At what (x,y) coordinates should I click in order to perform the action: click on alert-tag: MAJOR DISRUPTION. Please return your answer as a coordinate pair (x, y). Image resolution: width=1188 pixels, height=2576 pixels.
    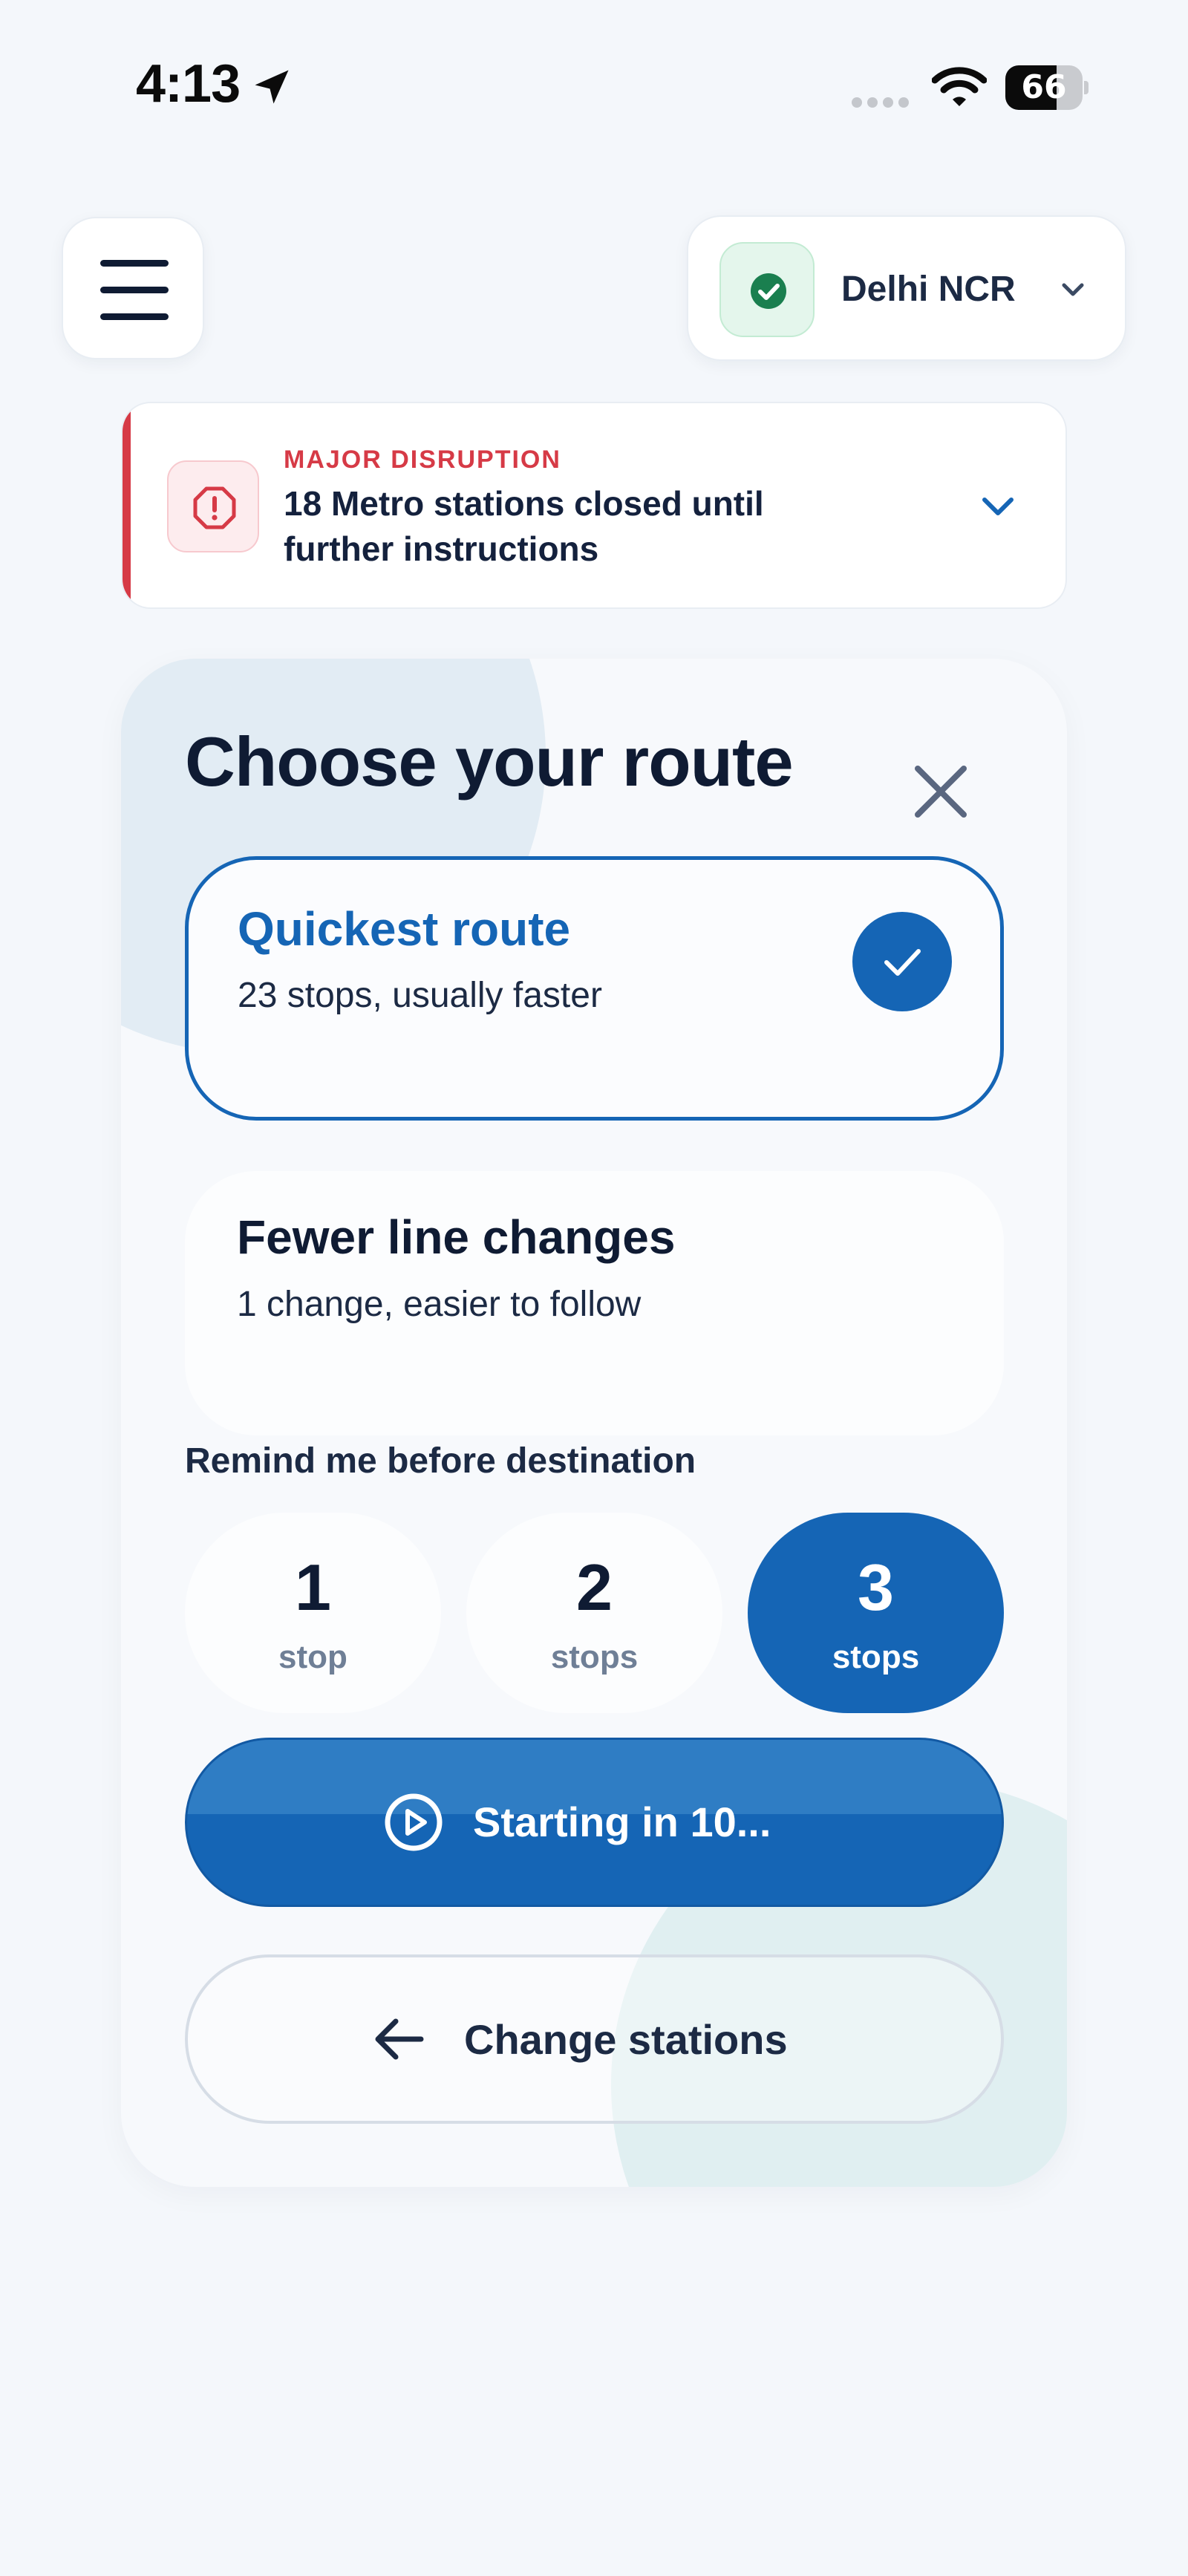
    Looking at the image, I should click on (423, 460).